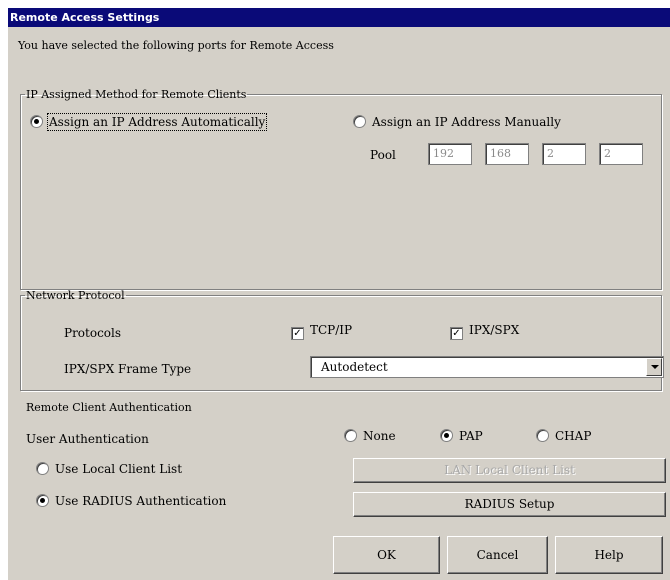 The image size is (670, 580). I want to click on ip-octet-4: 2, so click(621, 154).